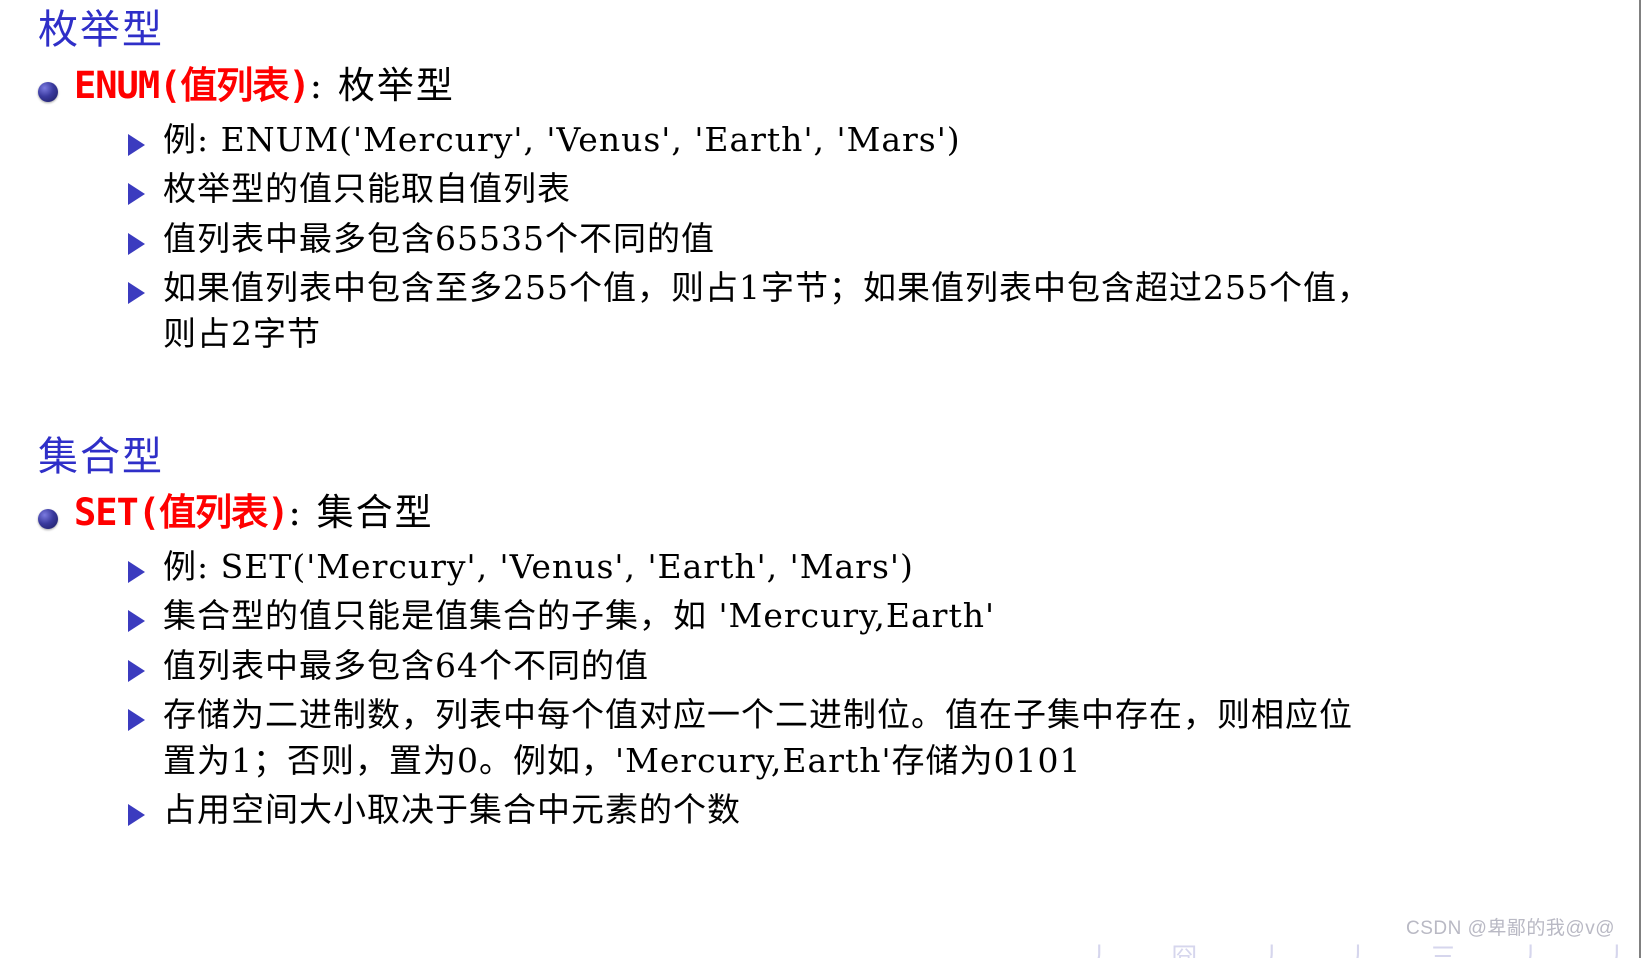 The height and width of the screenshot is (958, 1641). Describe the element at coordinates (181, 512) in the screenshot. I see `topic-keyword-set: SET(值列表)` at that location.